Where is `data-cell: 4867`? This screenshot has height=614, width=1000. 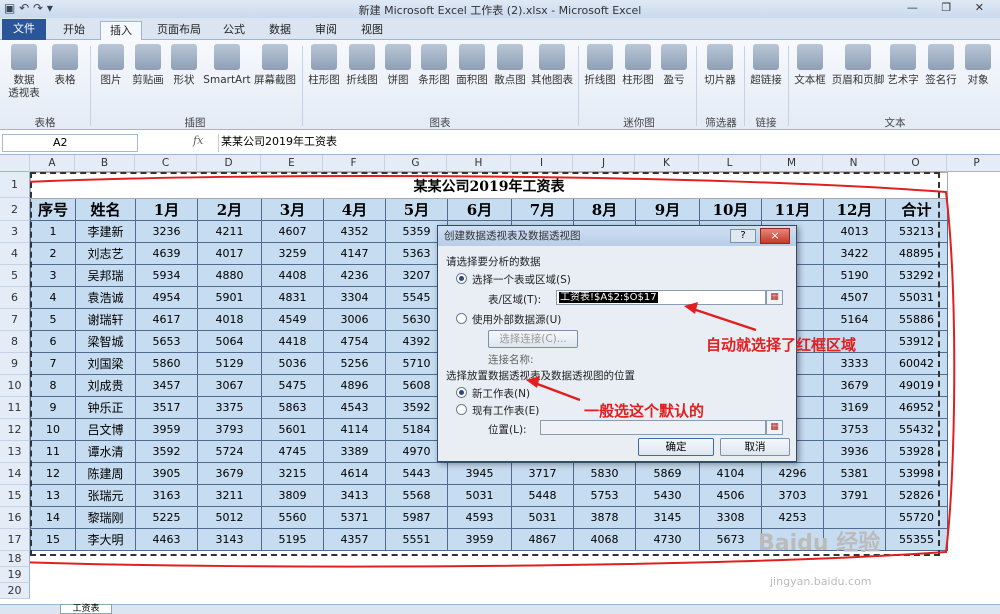
data-cell: 4867 is located at coordinates (542, 539).